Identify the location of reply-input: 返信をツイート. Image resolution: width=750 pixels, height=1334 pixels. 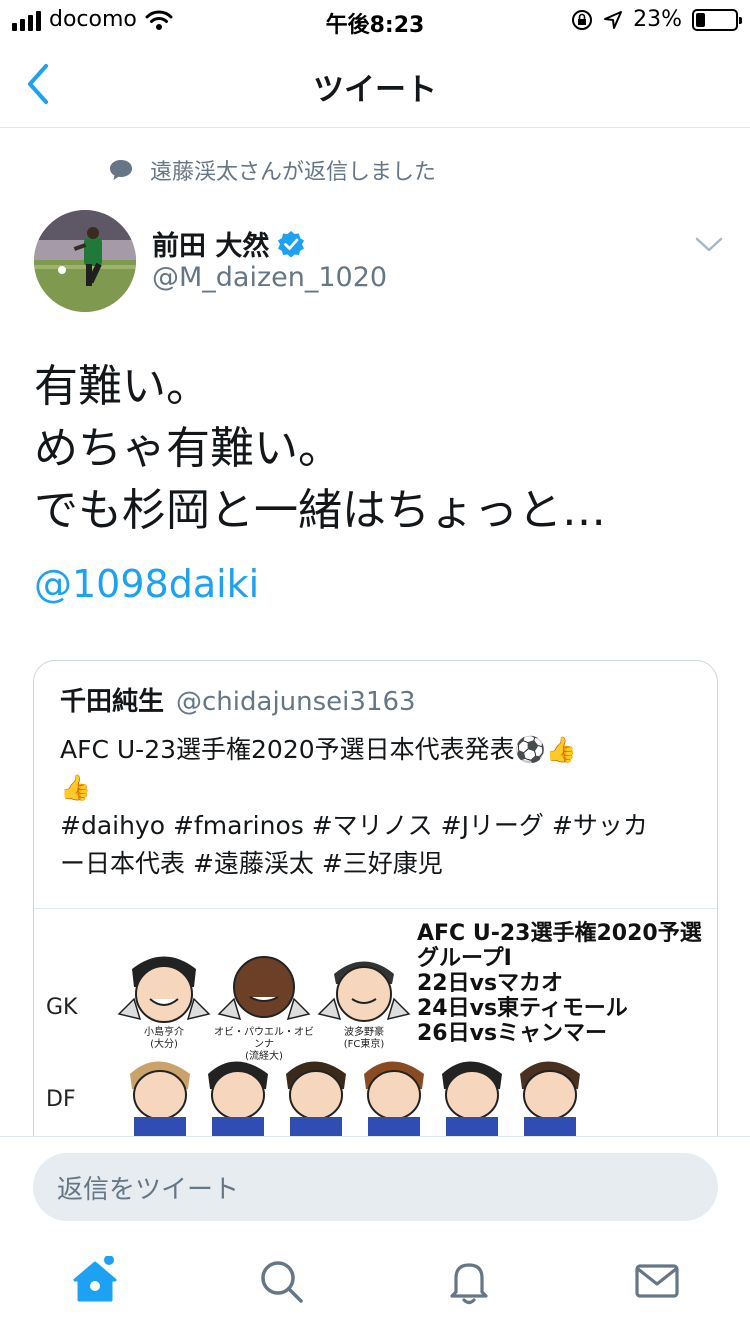
(375, 1187).